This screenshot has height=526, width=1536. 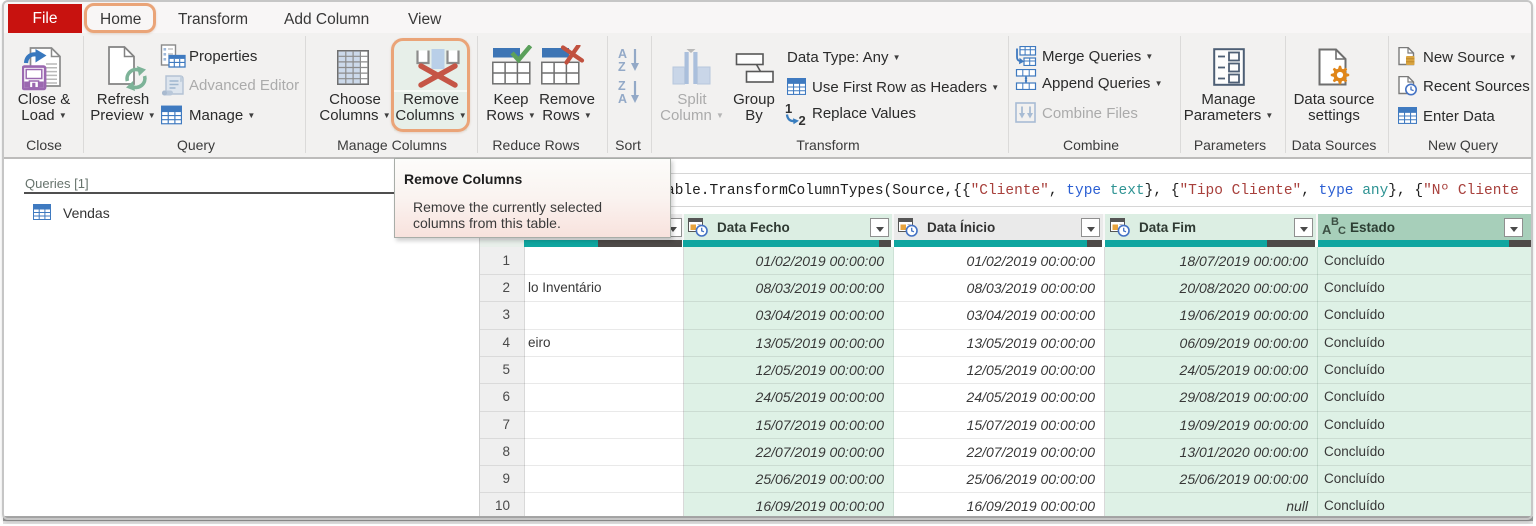 I want to click on svg-text: 1, so click(x=788, y=109).